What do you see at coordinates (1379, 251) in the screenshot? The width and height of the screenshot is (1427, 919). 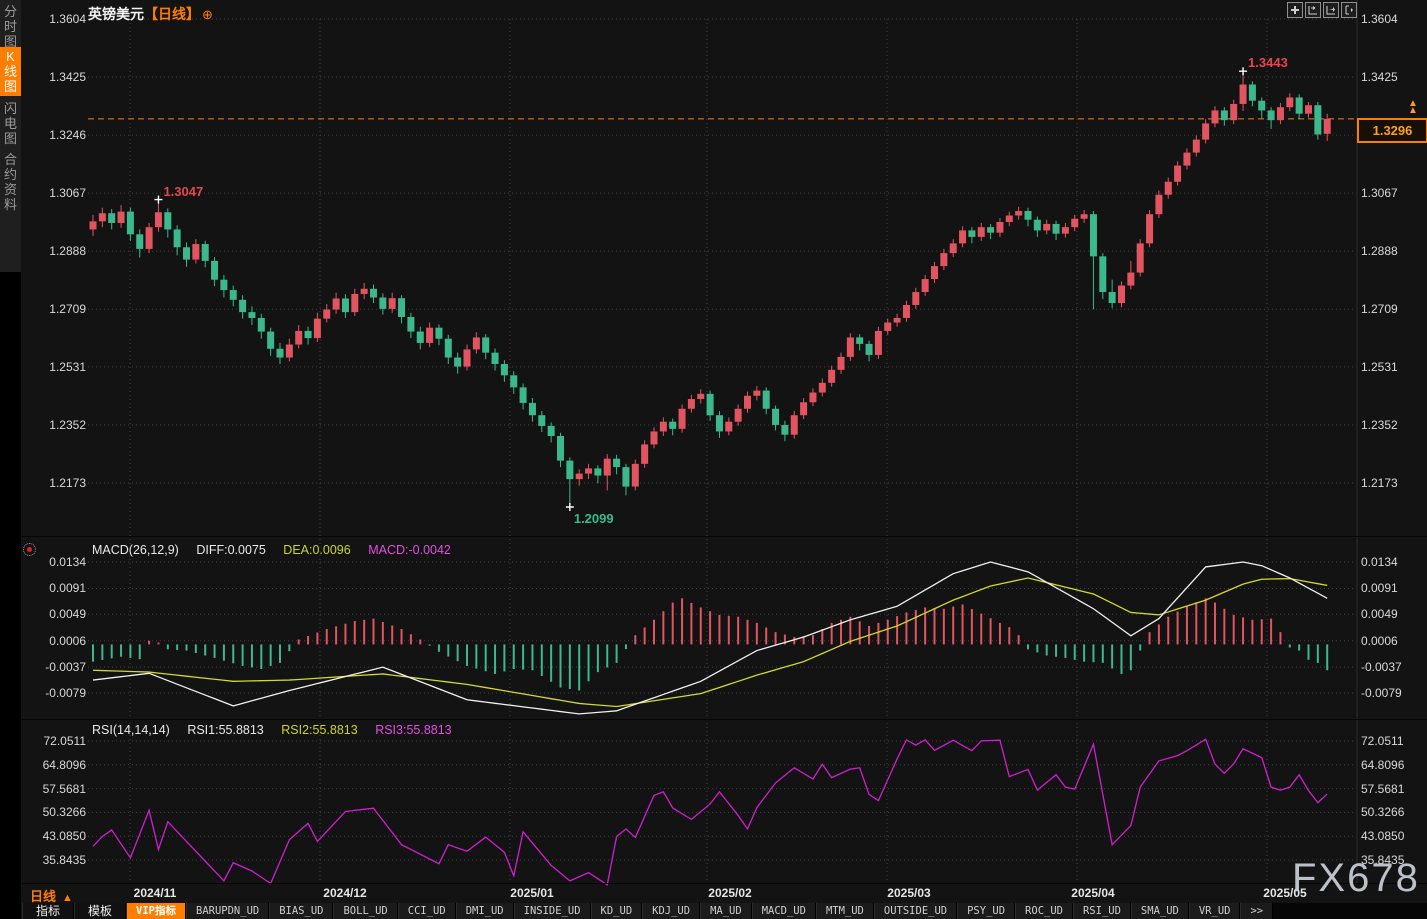 I see `price-axis-label-right: 1.2888` at bounding box center [1379, 251].